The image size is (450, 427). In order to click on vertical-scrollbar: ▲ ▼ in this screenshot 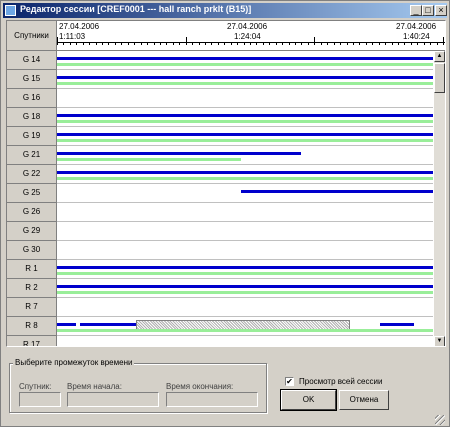, I will do `click(439, 198)`.